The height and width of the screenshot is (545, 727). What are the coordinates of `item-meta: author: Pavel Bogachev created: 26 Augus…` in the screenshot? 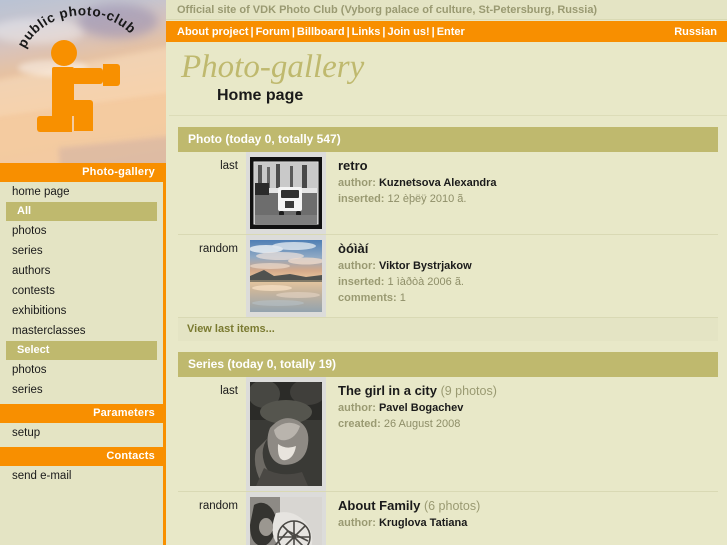 It's located at (528, 417).